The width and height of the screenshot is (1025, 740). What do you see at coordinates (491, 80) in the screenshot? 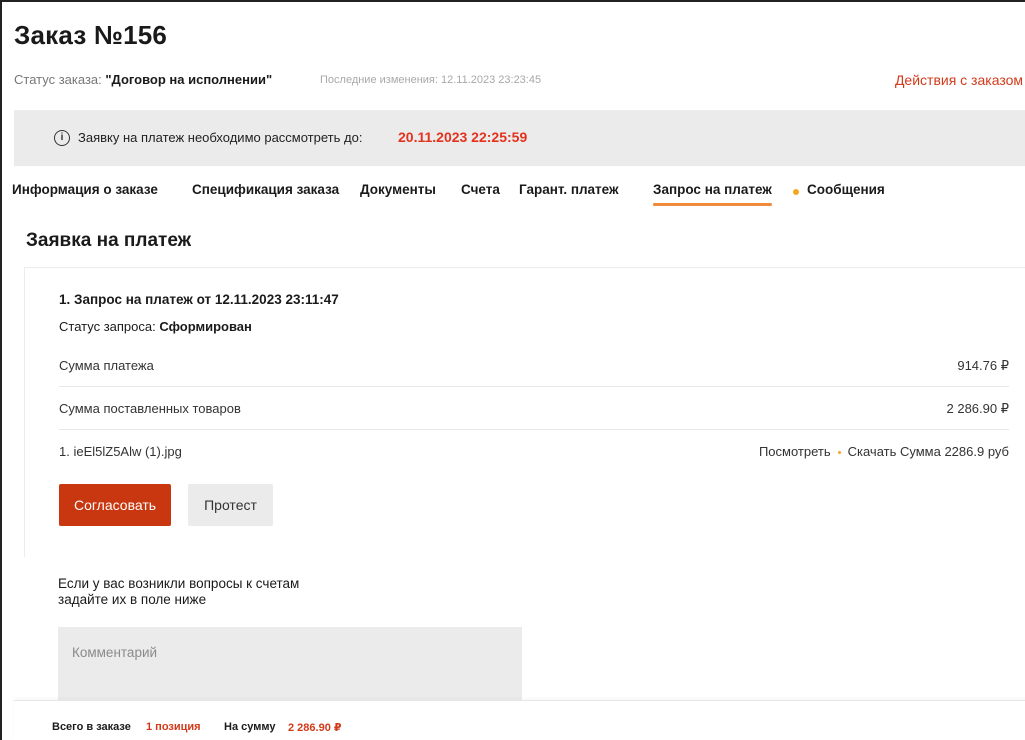
I see `last-changes-value: 12.11.2023 23:23:45` at bounding box center [491, 80].